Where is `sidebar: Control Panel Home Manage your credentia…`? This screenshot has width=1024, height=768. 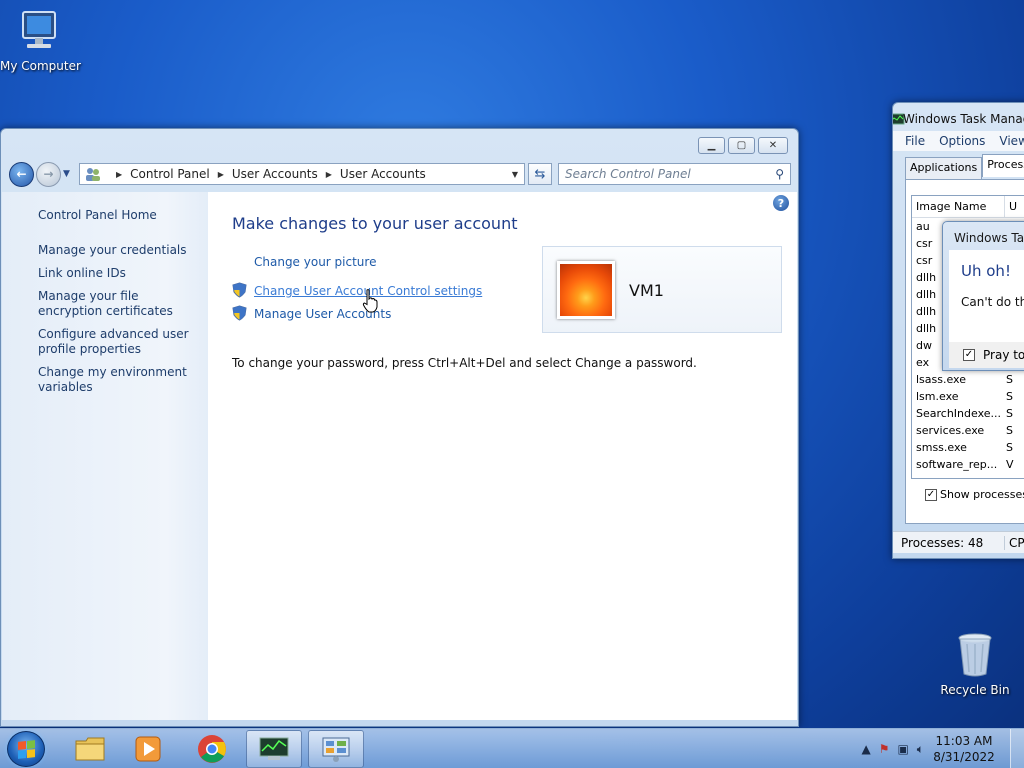
sidebar: Control Panel Home Manage your credentia… is located at coordinates (105, 456).